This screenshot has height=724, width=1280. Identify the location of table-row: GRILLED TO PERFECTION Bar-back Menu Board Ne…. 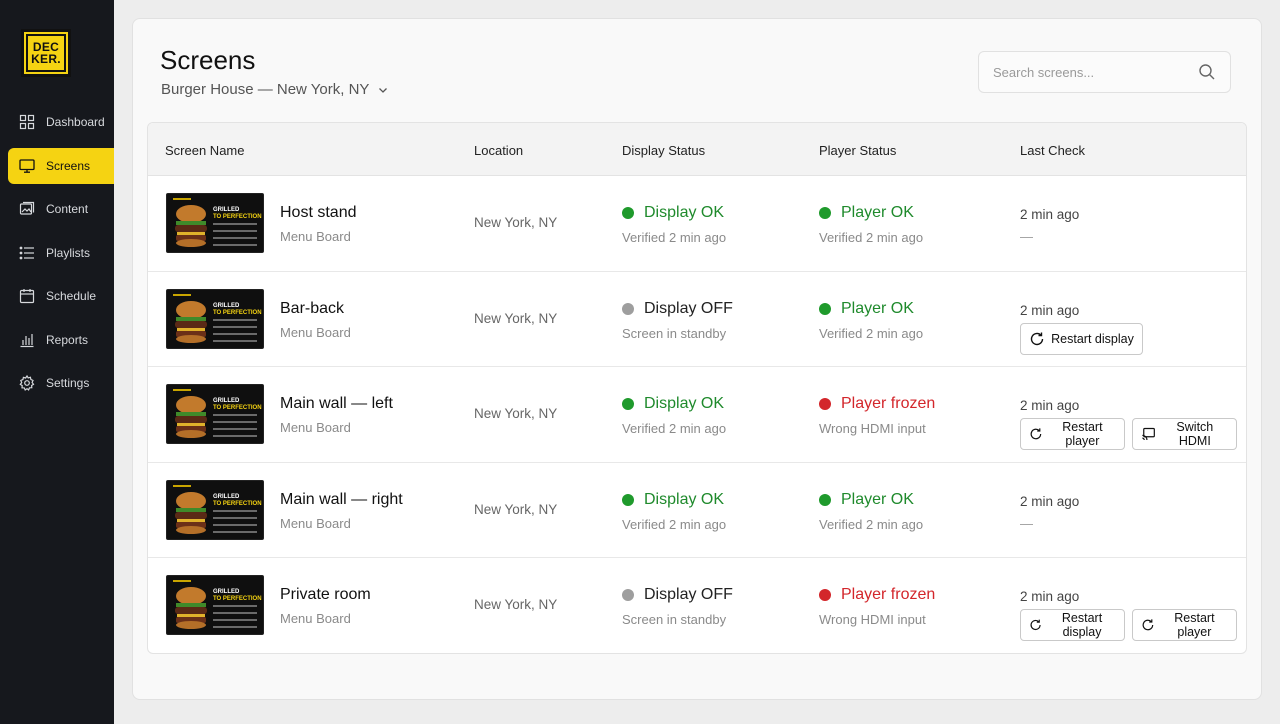
(697, 320).